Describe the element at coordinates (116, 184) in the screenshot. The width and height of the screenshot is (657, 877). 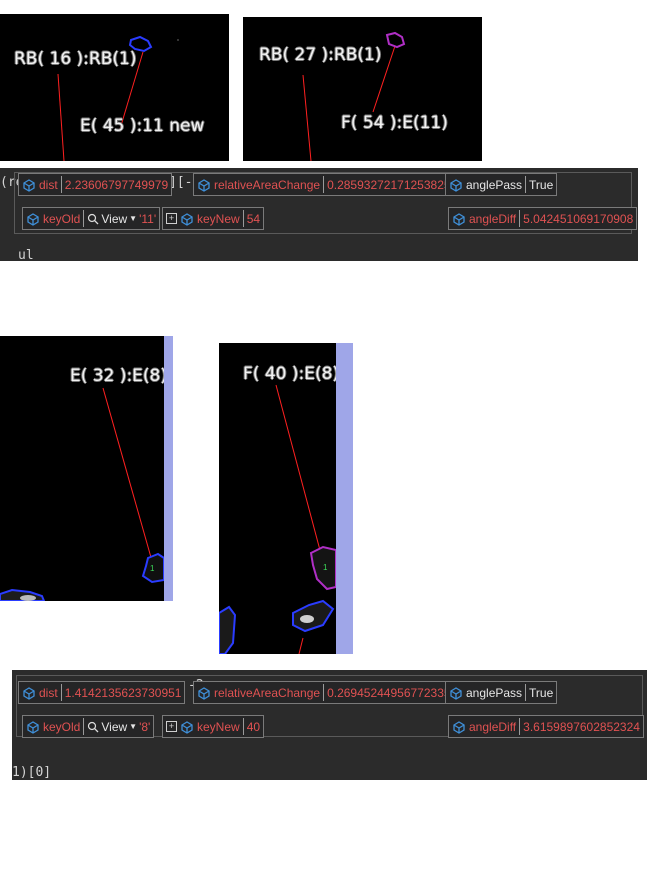
I see `datatip-value: 2.23606797749979` at that location.